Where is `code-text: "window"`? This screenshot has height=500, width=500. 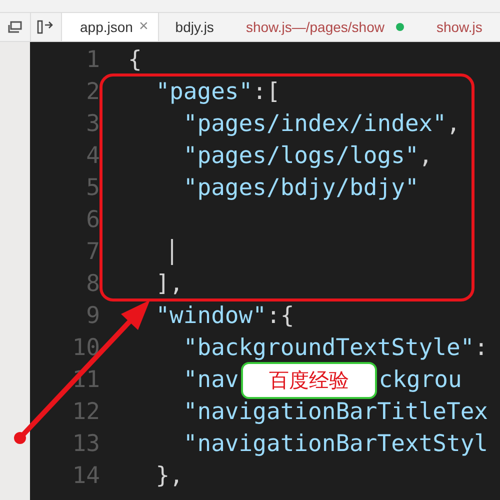 code-text: "window" is located at coordinates (210, 316).